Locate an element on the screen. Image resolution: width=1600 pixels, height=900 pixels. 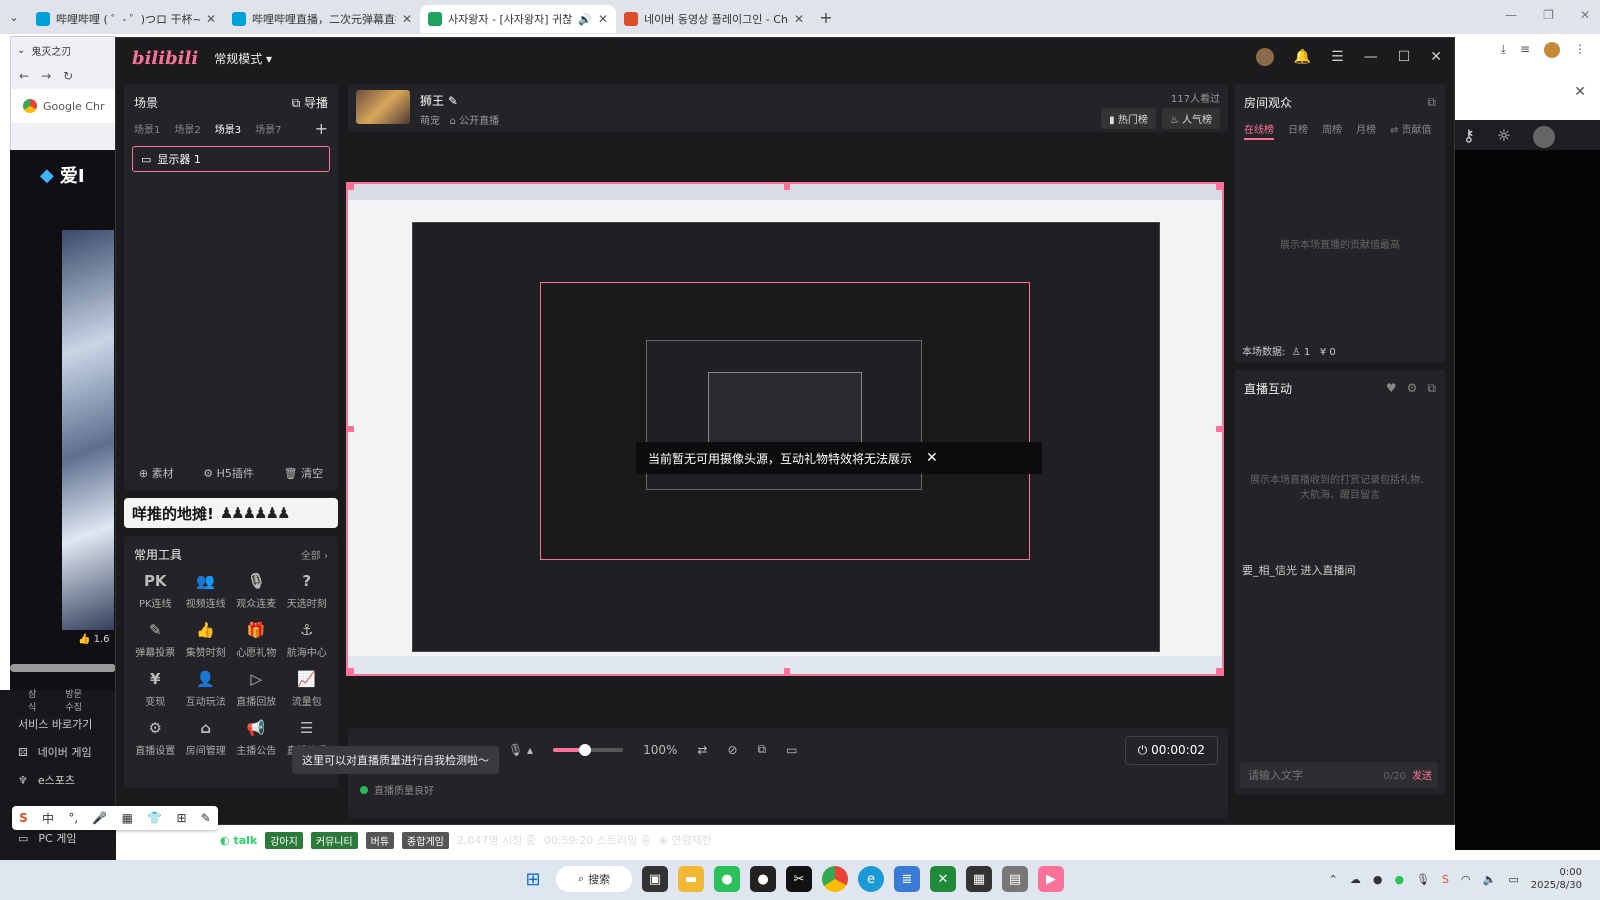
tab-online: 在线榜 is located at coordinates (1259, 130).